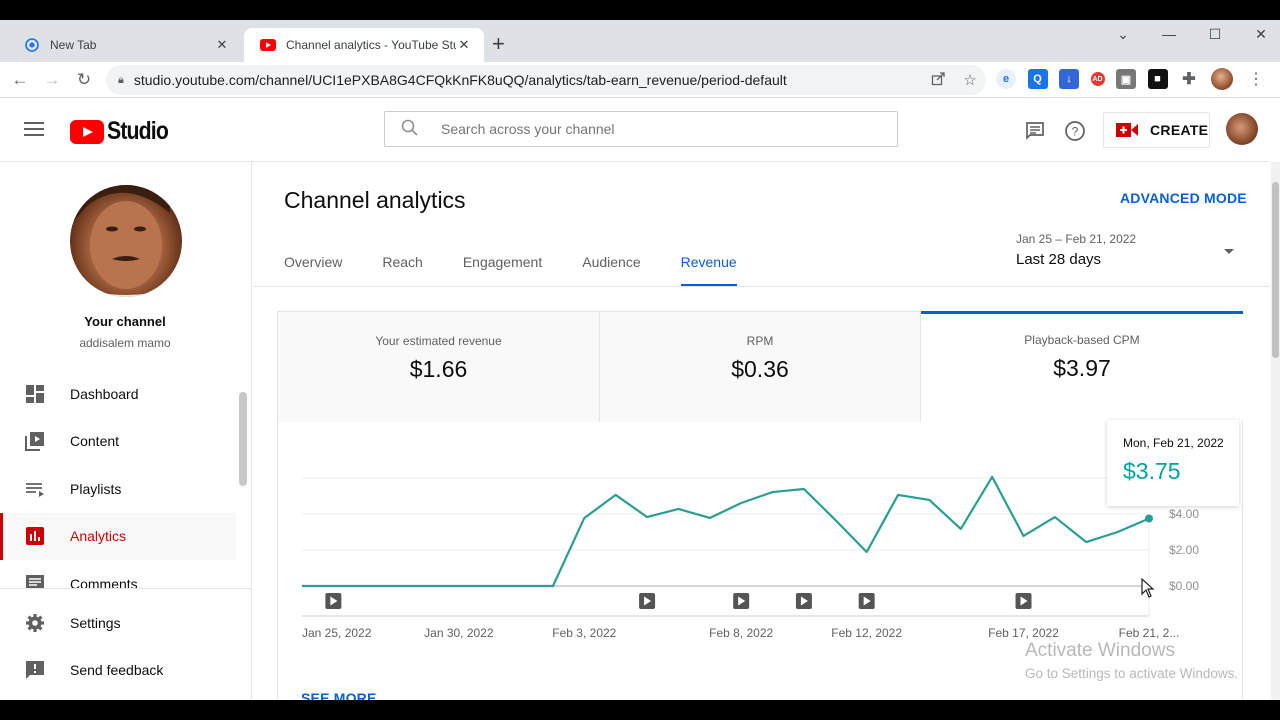  Describe the element at coordinates (313, 265) in the screenshot. I see `tab-overview: Overview` at that location.